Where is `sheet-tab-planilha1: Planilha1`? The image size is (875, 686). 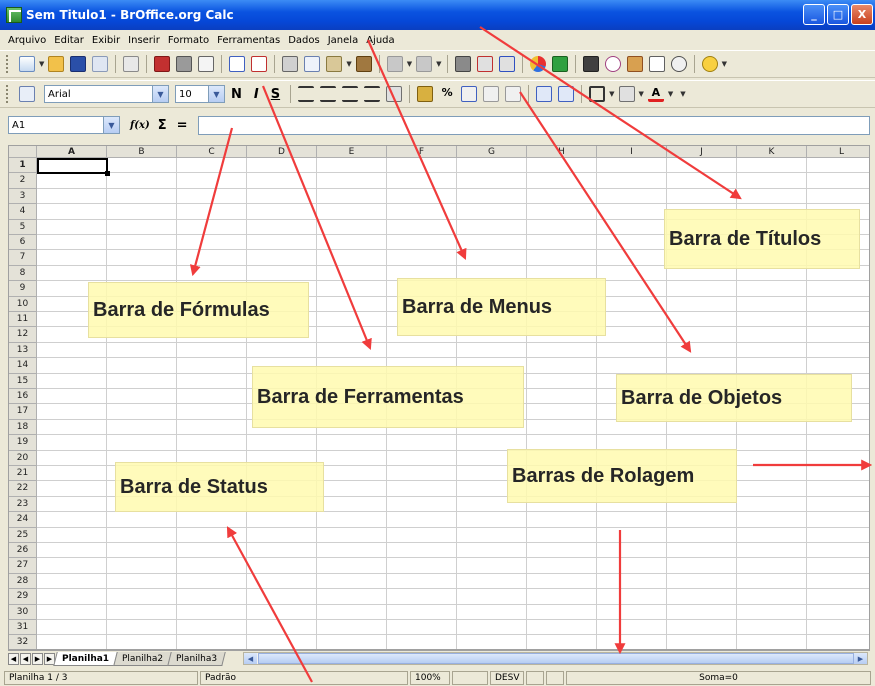 sheet-tab-planilha1: Planilha1 is located at coordinates (85, 658).